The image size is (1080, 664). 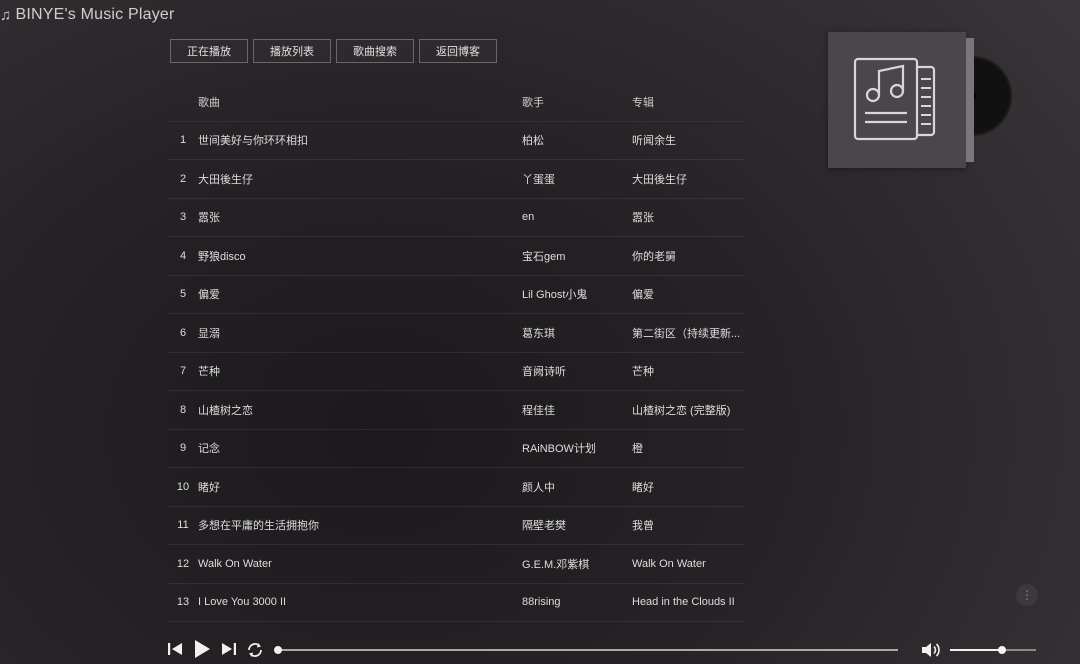 I want to click on song-number: 9, so click(x=183, y=448).